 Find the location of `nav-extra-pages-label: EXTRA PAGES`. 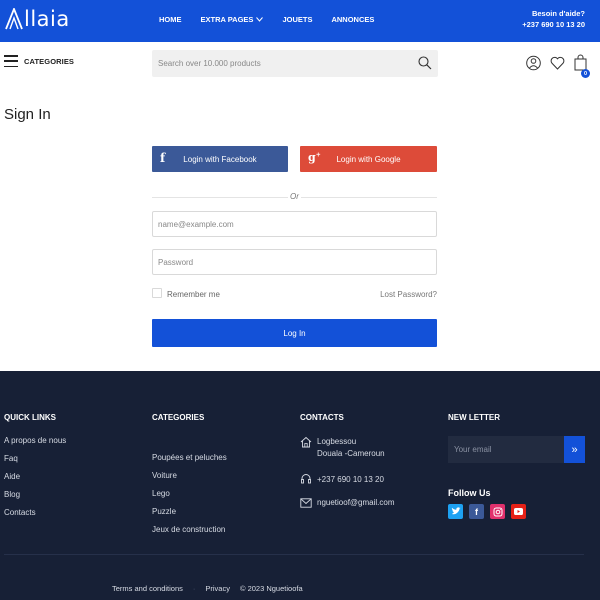

nav-extra-pages-label: EXTRA PAGES is located at coordinates (227, 19).